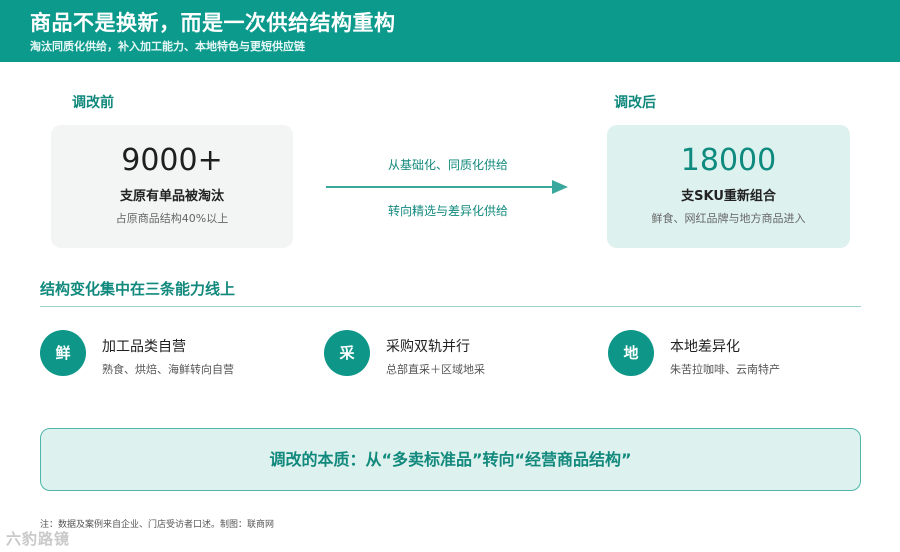 The height and width of the screenshot is (552, 900). I want to click on before-sub-text: 占原商品结构40%以上, so click(172, 218).